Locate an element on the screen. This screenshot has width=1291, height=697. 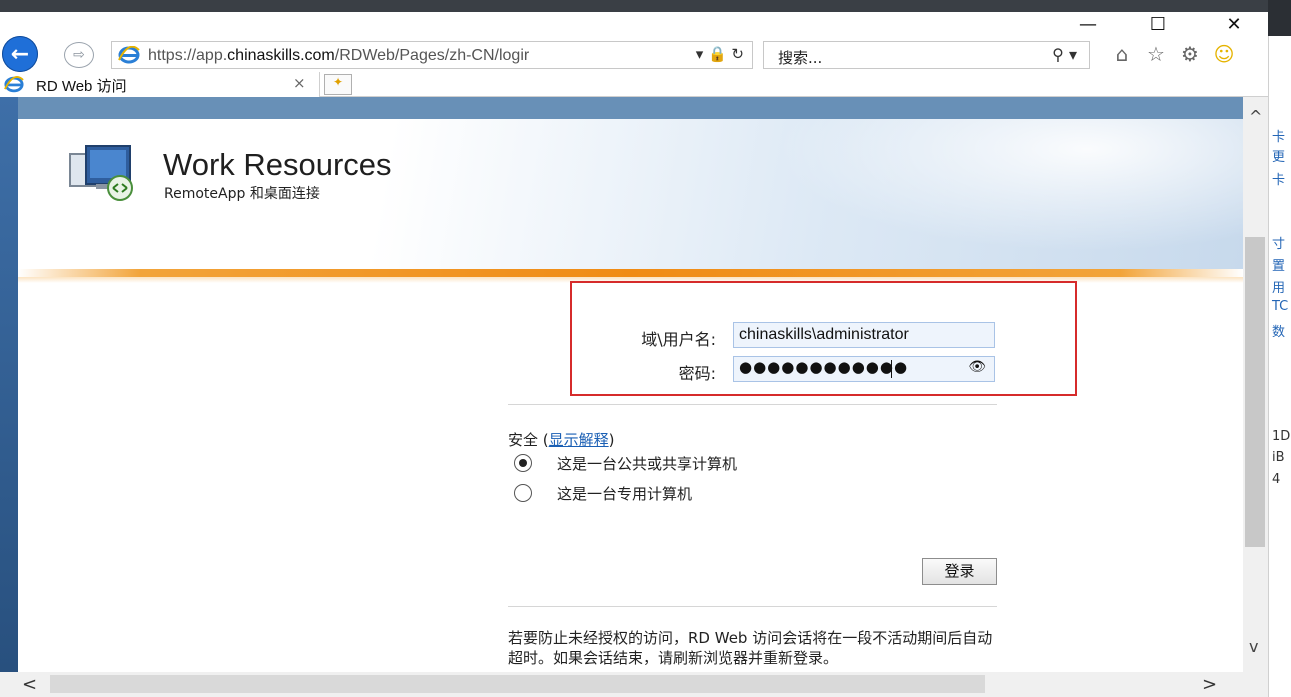
background-text: 1D is located at coordinates (1281, 436).